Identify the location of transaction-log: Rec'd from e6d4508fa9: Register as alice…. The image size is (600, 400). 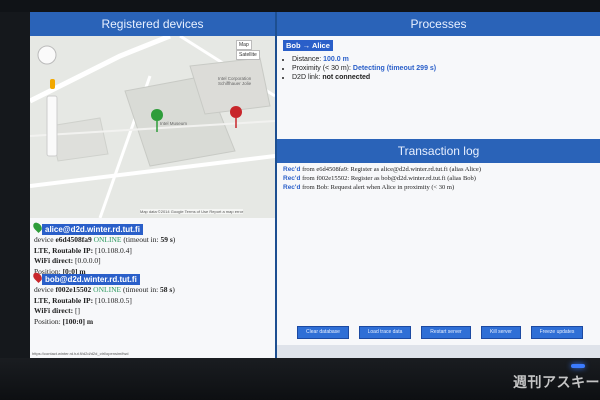
(438, 178).